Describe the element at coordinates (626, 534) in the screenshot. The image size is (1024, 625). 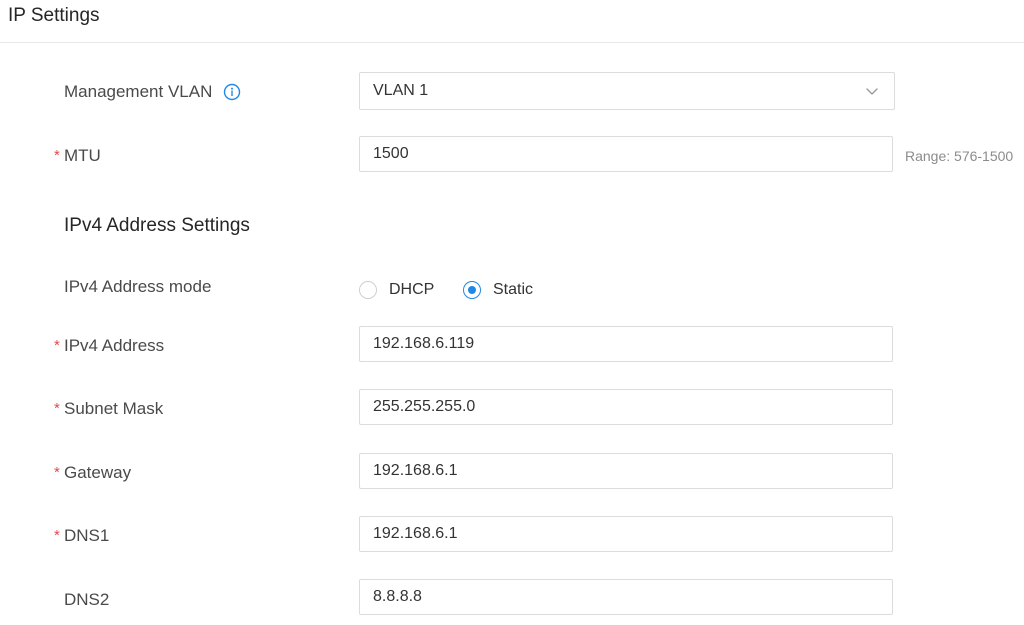
I see `dns1-input` at that location.